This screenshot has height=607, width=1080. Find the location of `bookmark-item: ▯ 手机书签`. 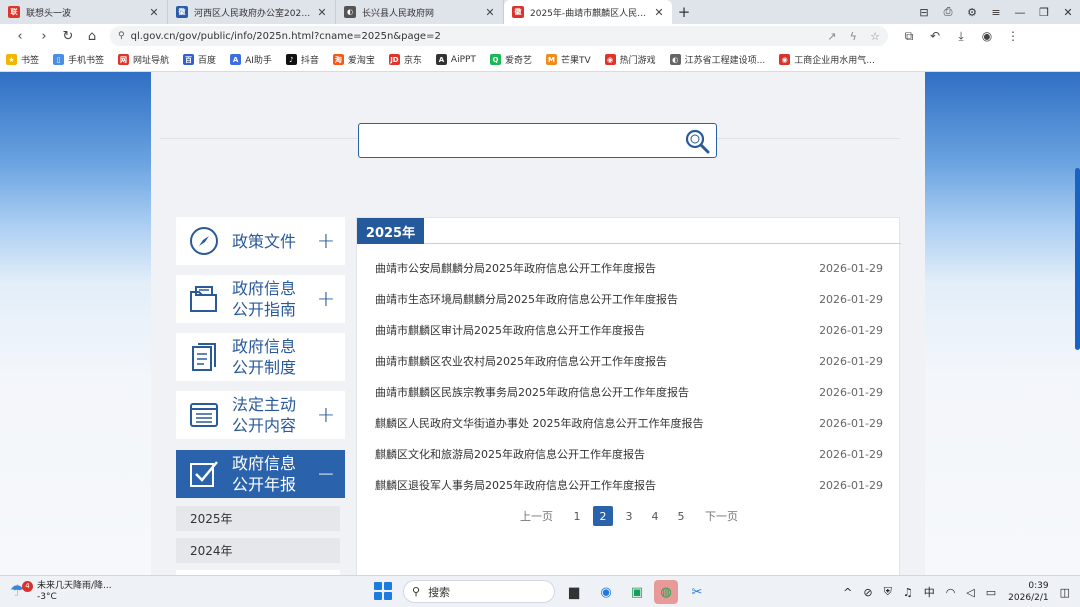

bookmark-item: ▯ 手机书签 is located at coordinates (78, 59).